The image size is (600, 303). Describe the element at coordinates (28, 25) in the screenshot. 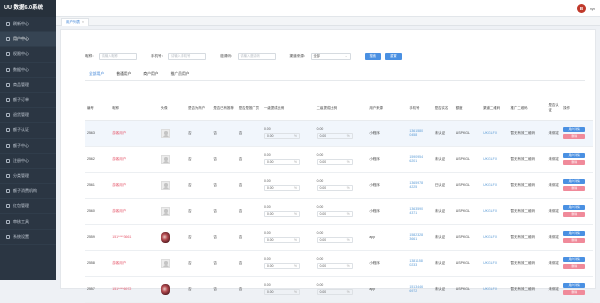

I see `sidebar-item: 刷新中心` at that location.